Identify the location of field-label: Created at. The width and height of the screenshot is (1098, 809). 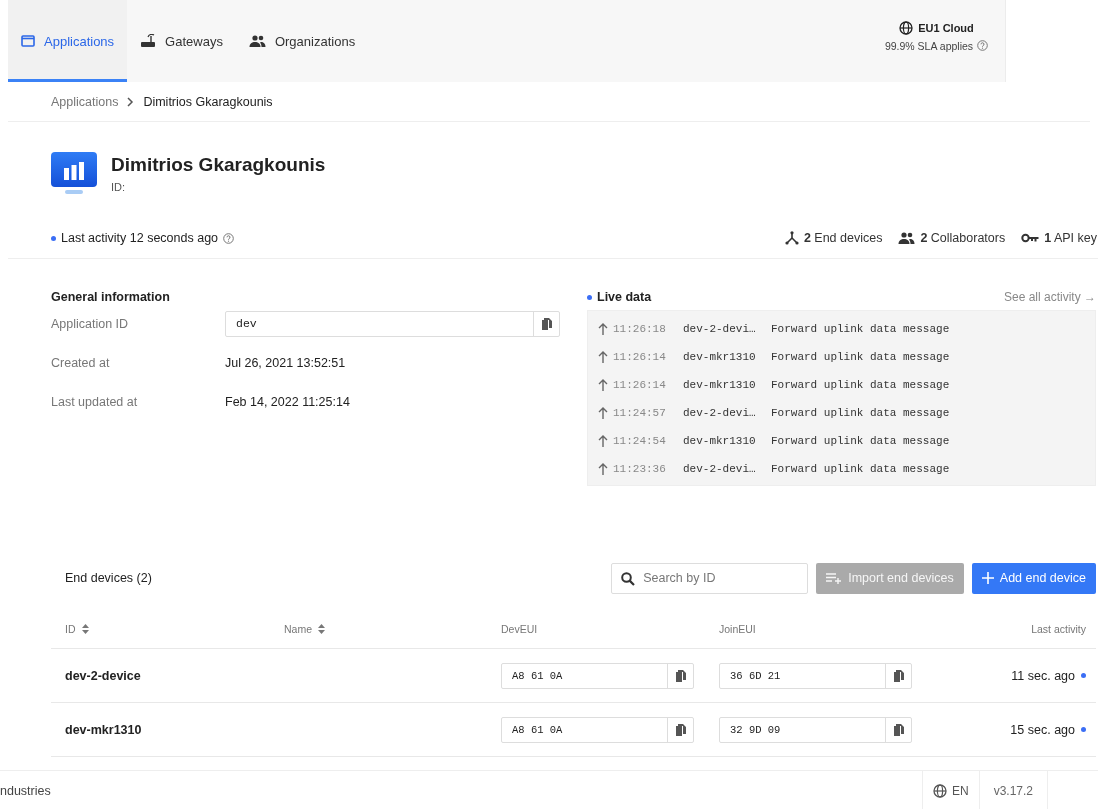
(81, 362).